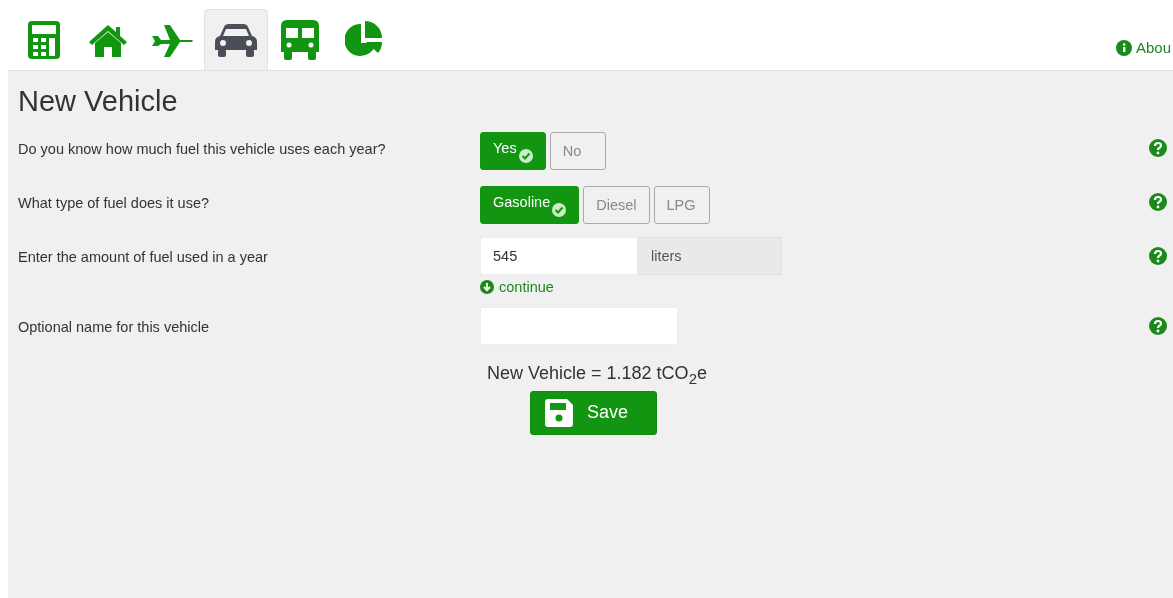 The height and width of the screenshot is (598, 1173). Describe the element at coordinates (364, 40) in the screenshot. I see `pie-chart-icon` at that location.